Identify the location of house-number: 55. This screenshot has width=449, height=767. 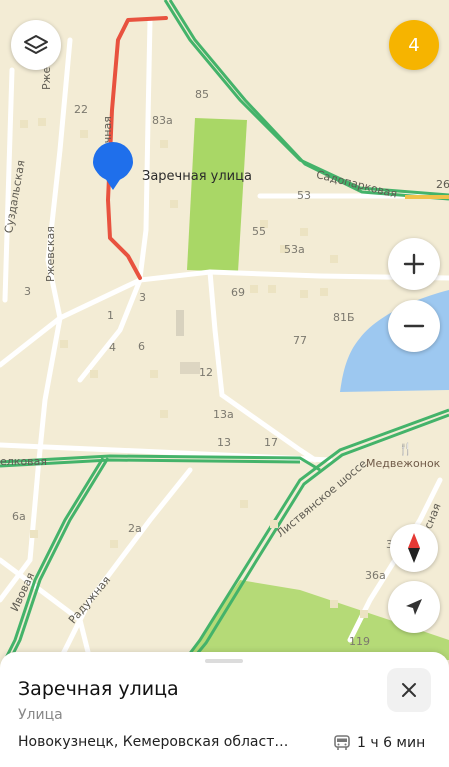
(259, 231).